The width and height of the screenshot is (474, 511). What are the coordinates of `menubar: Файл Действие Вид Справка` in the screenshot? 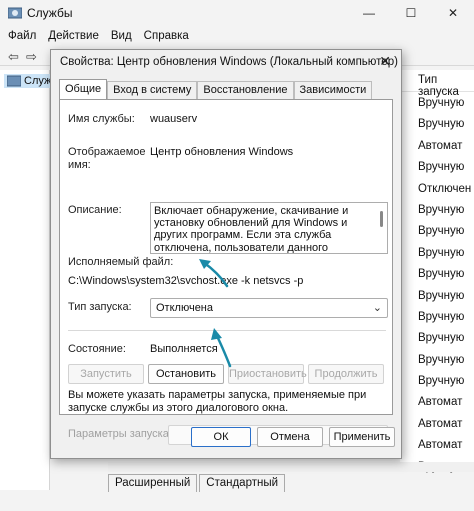 It's located at (237, 36).